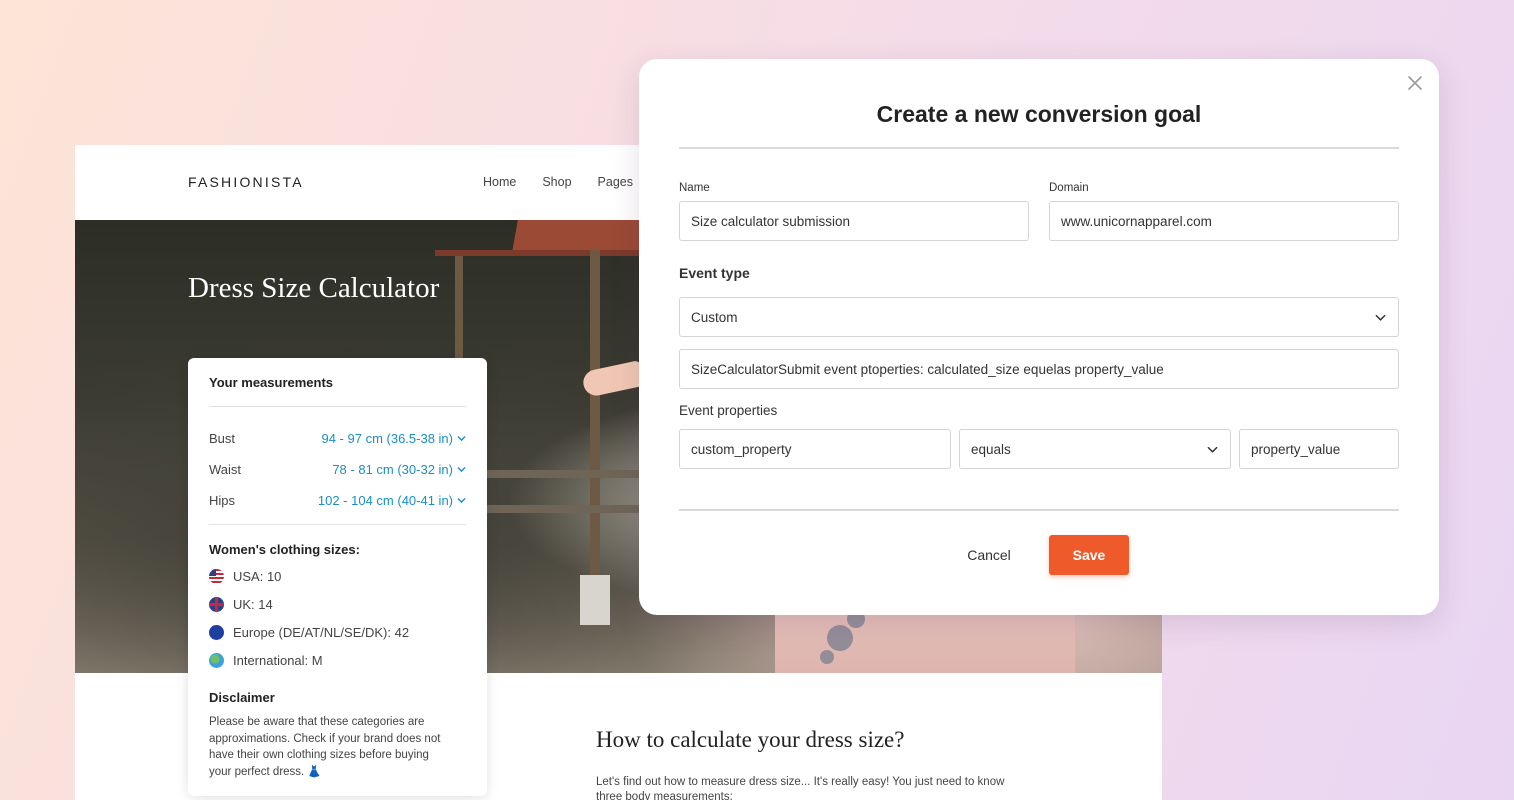 Image resolution: width=1514 pixels, height=800 pixels. What do you see at coordinates (1089, 555) in the screenshot?
I see `save-button: Save` at bounding box center [1089, 555].